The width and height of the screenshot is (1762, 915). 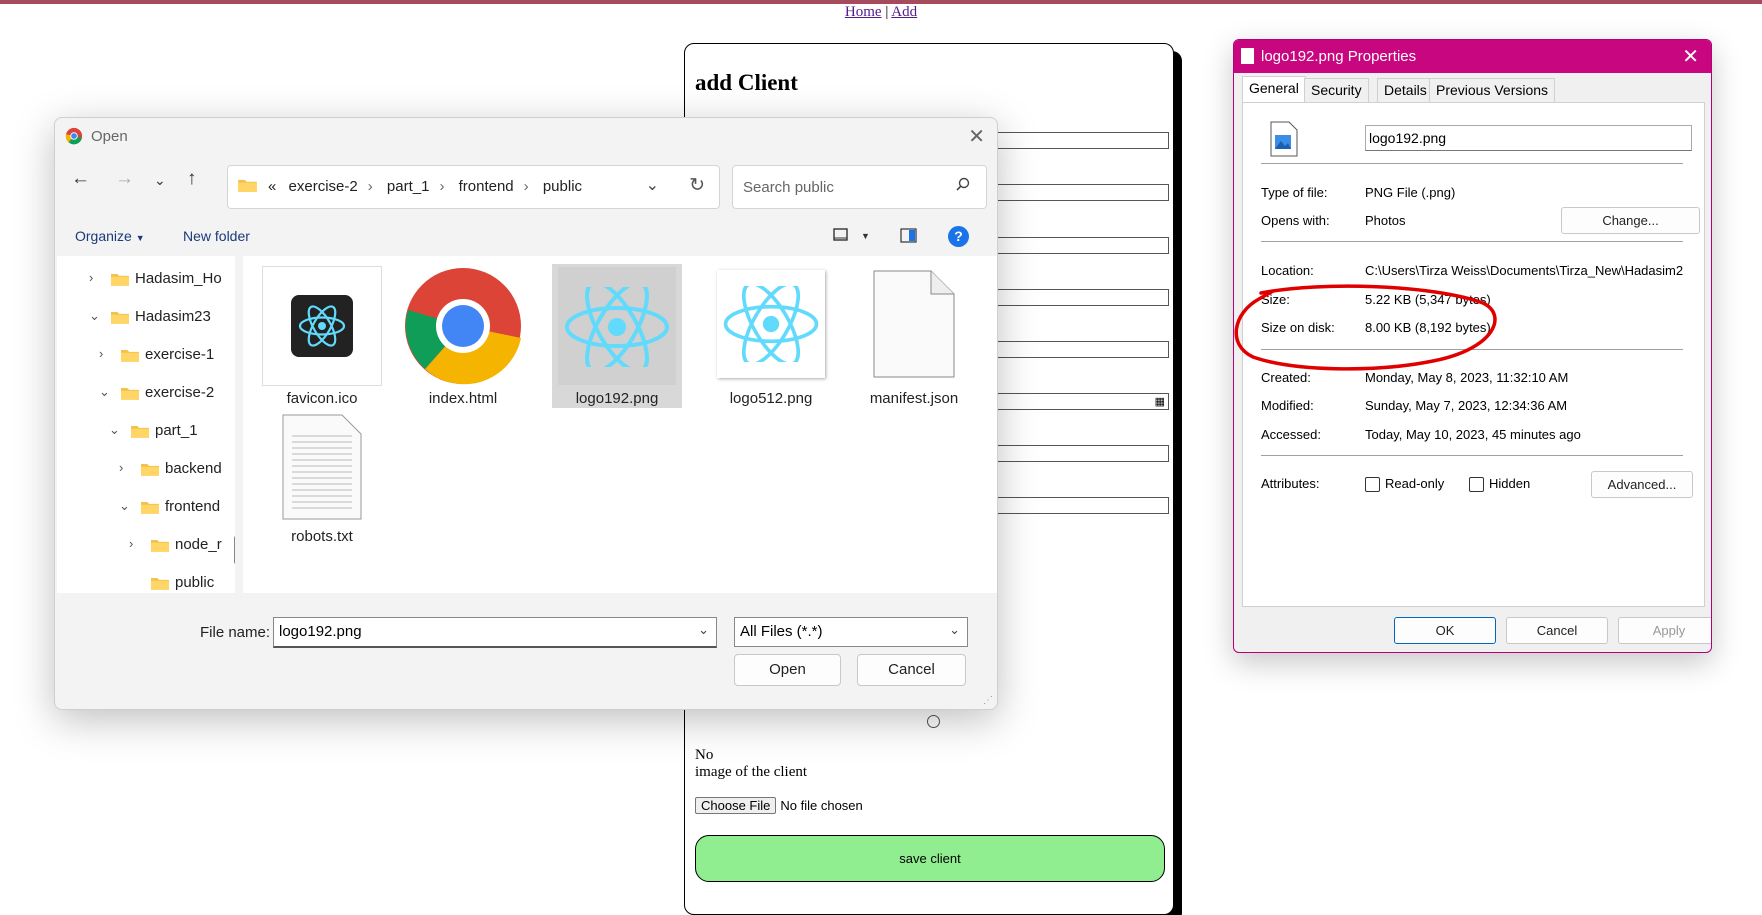 I want to click on breadcrumb-item: exercise-2, so click(x=323, y=186).